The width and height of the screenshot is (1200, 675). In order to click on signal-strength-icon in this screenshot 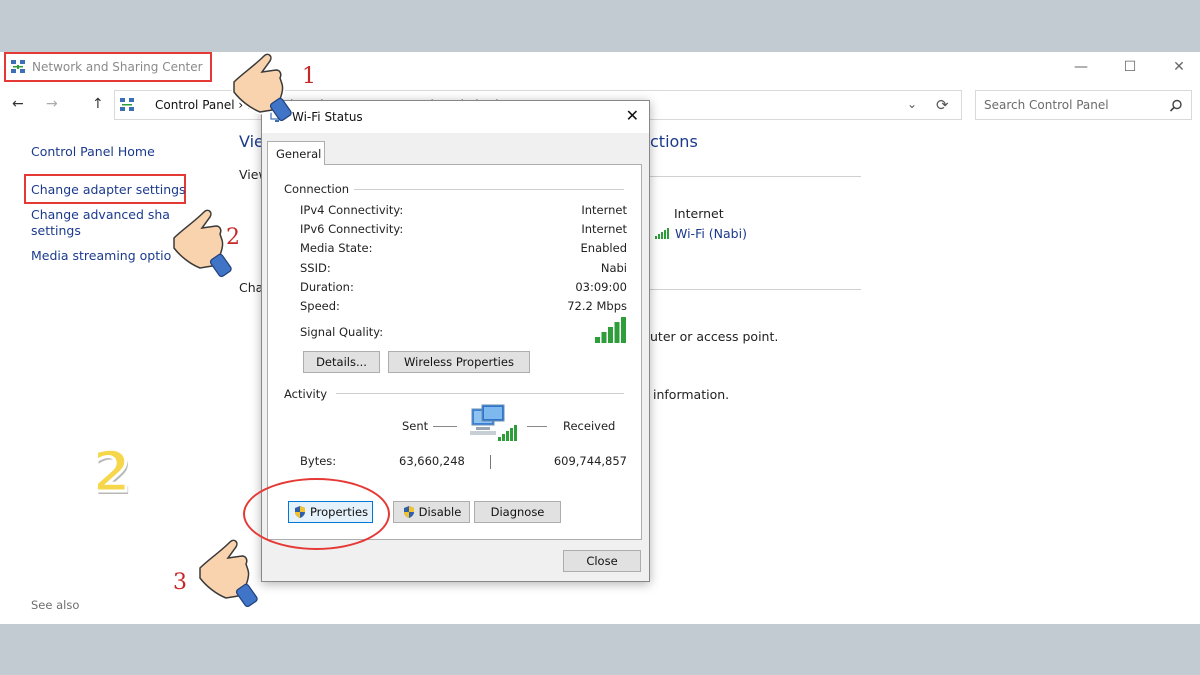, I will do `click(610, 330)`.